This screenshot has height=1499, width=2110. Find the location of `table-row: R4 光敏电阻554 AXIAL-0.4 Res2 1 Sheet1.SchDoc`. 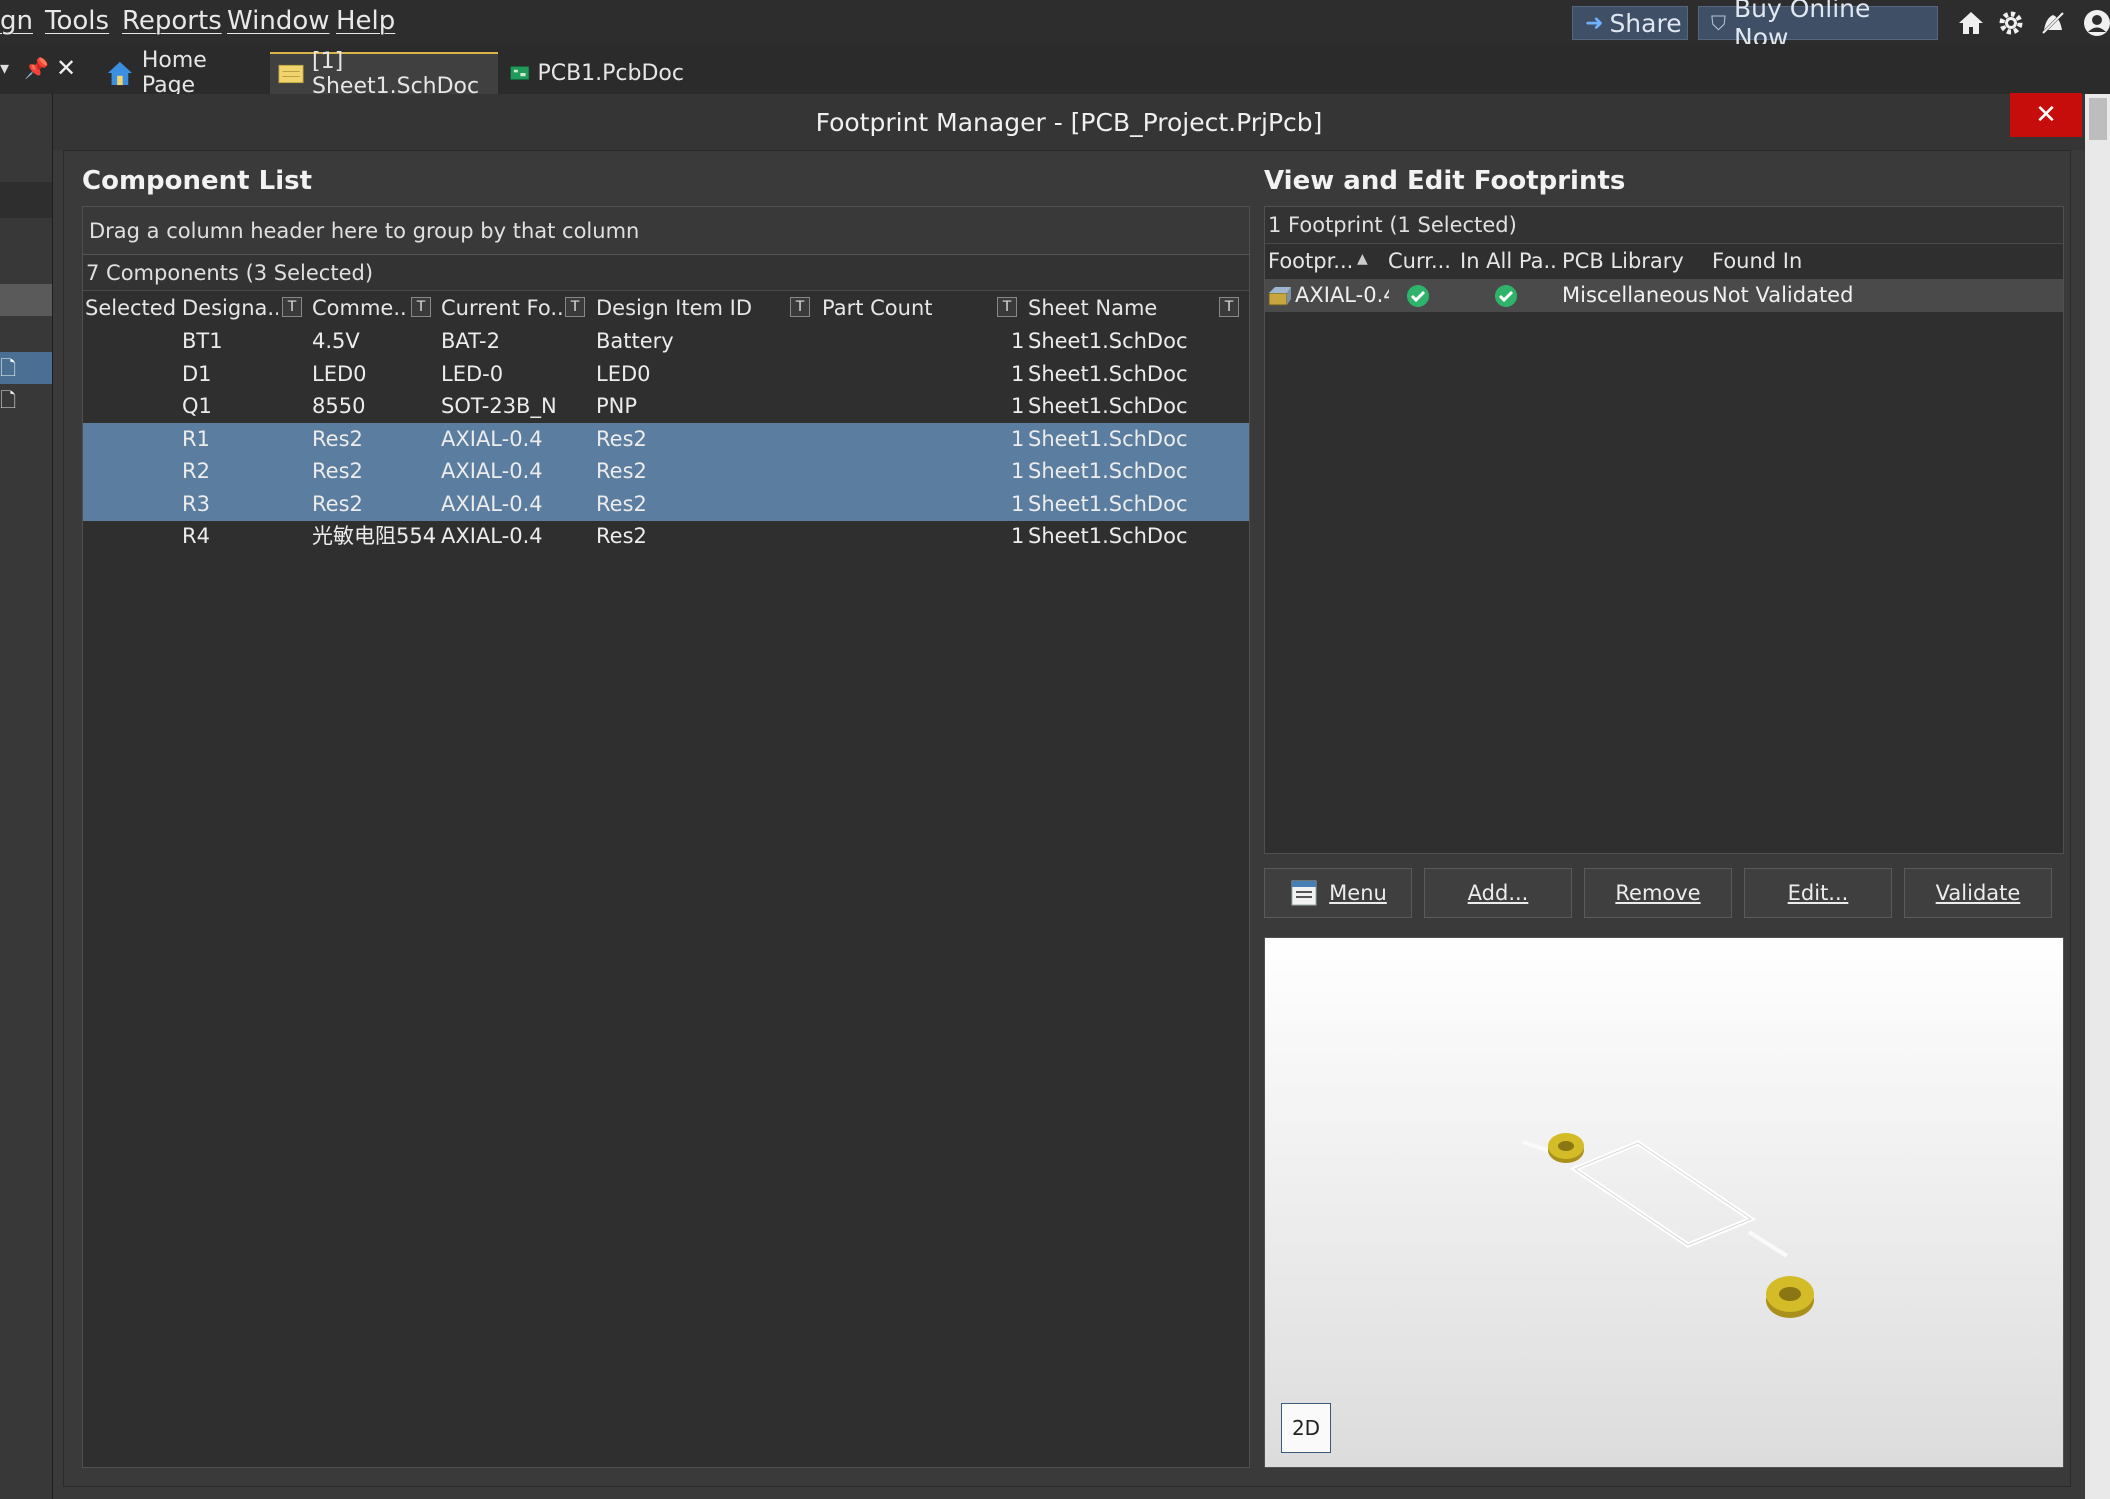

table-row: R4 光敏电阻554 AXIAL-0.4 Res2 1 Sheet1.SchDoc is located at coordinates (666, 536).